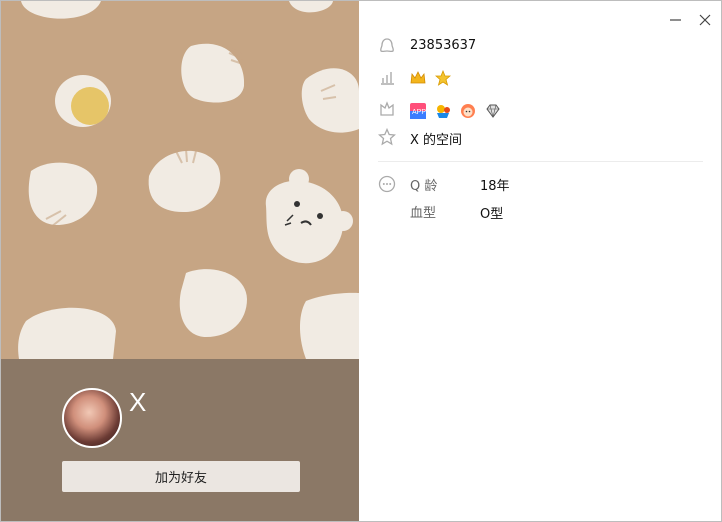 This screenshot has height=522, width=722. What do you see at coordinates (492, 214) in the screenshot?
I see `detail-value: O型` at bounding box center [492, 214].